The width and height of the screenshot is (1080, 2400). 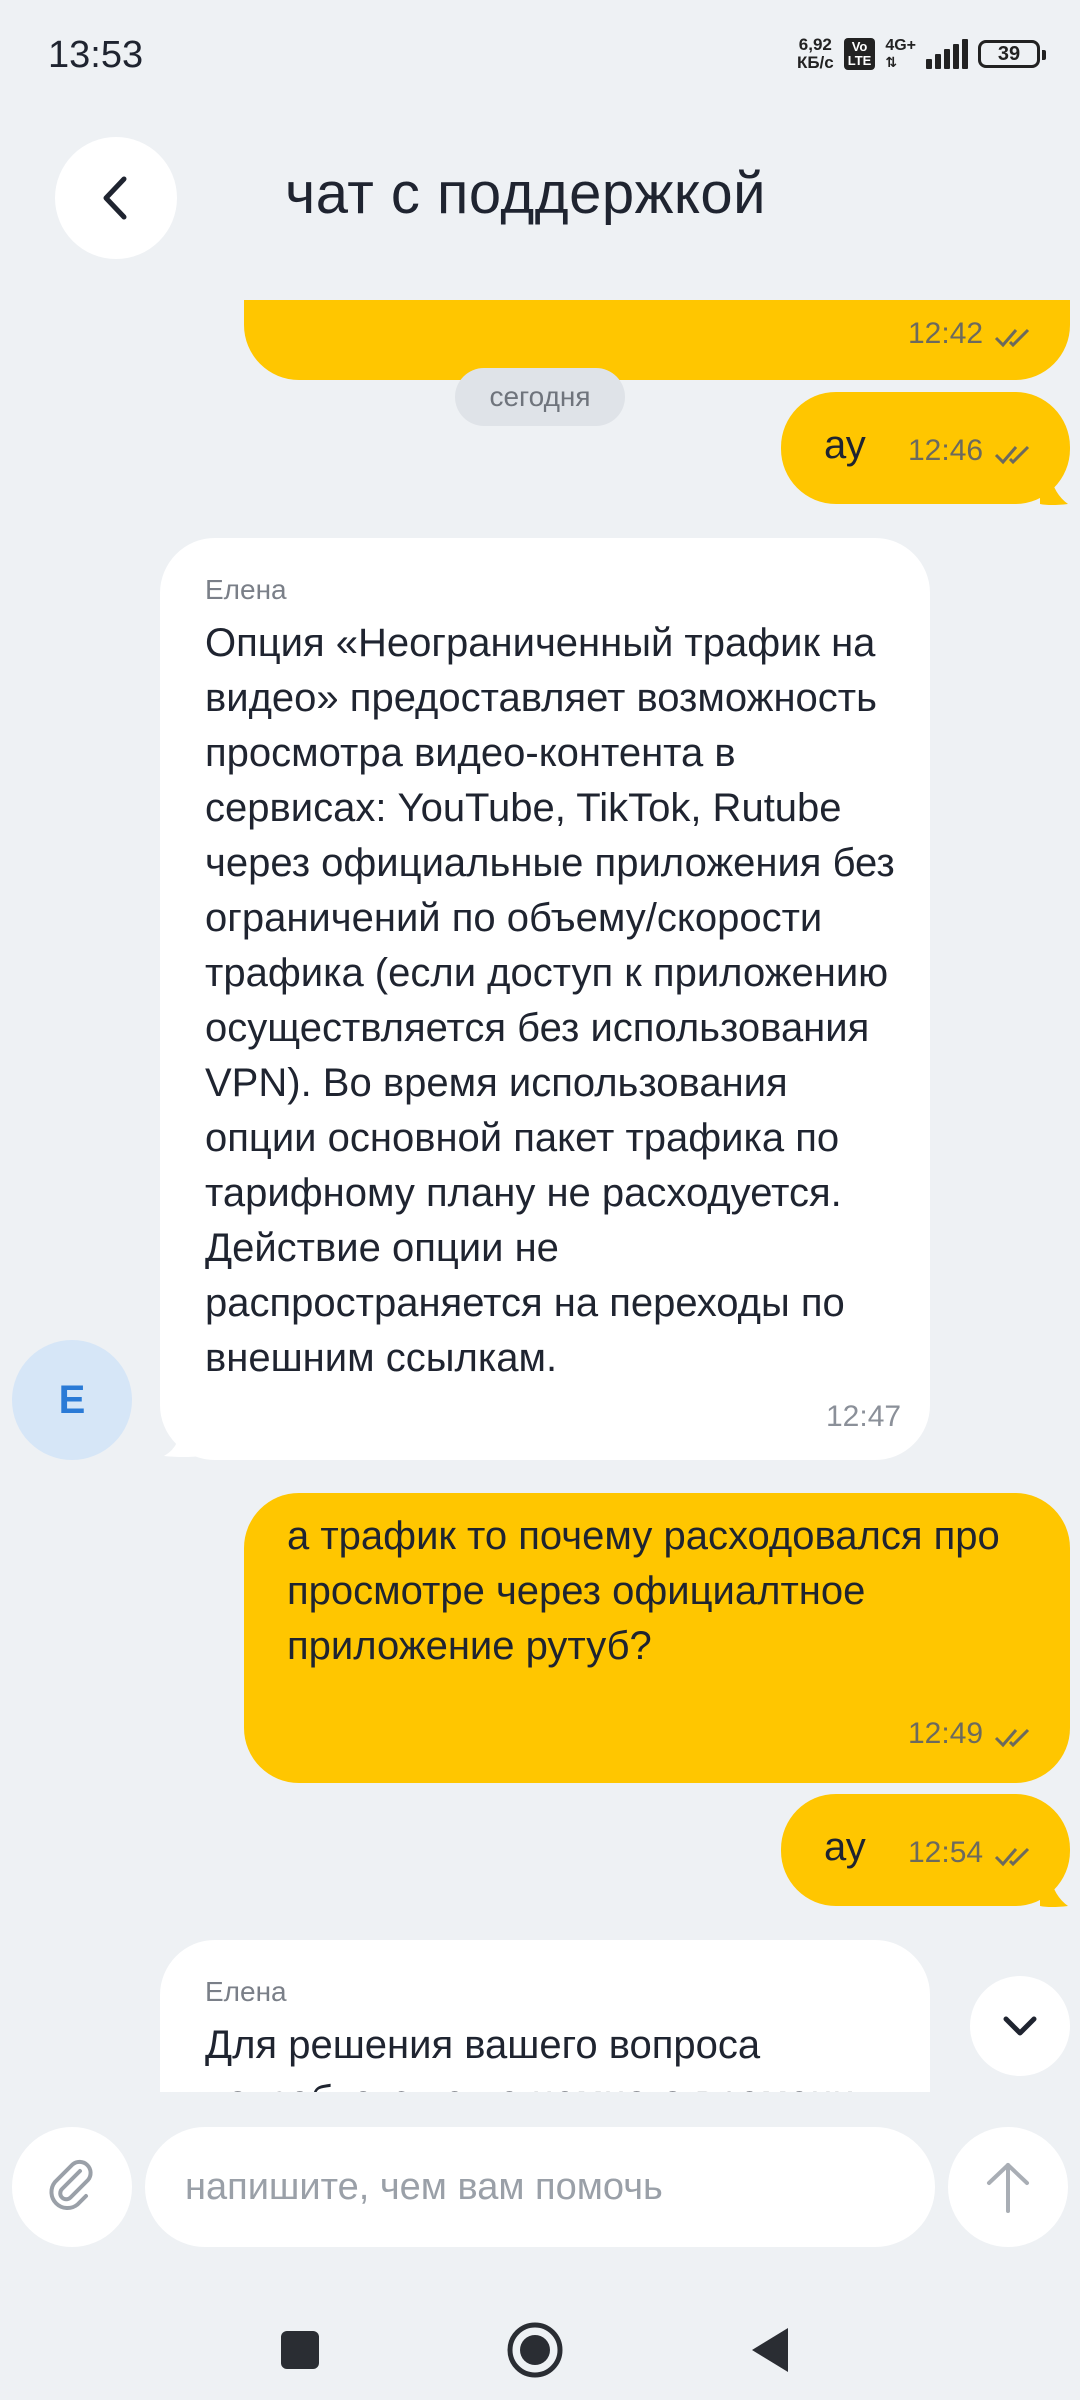 I want to click on network-speed: 6,92 КБ/с, so click(x=815, y=53).